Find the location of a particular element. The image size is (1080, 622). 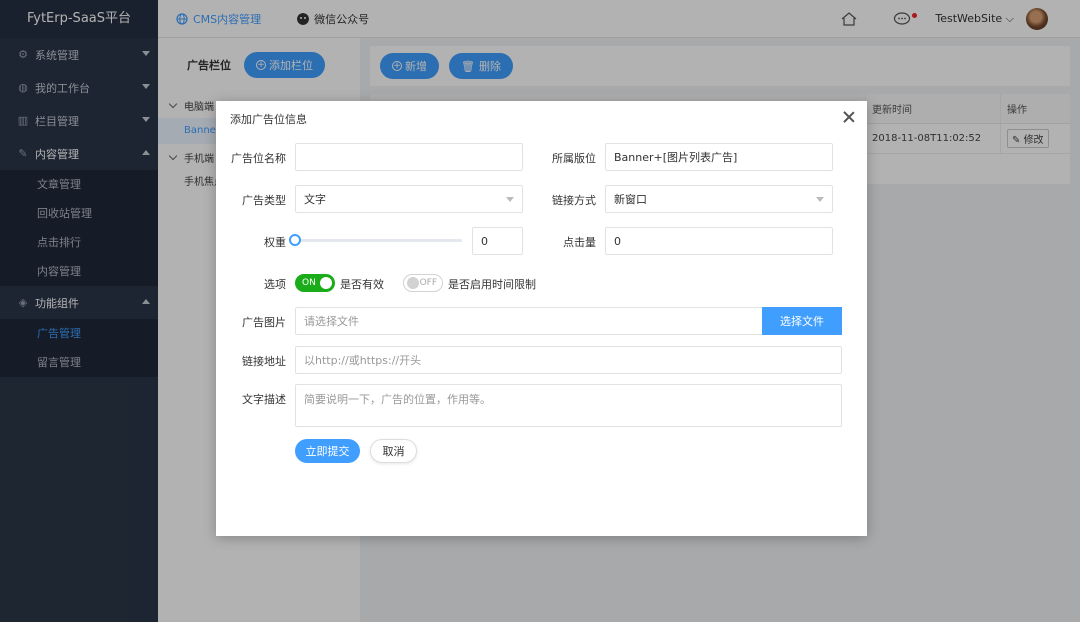

close-icon is located at coordinates (849, 117).